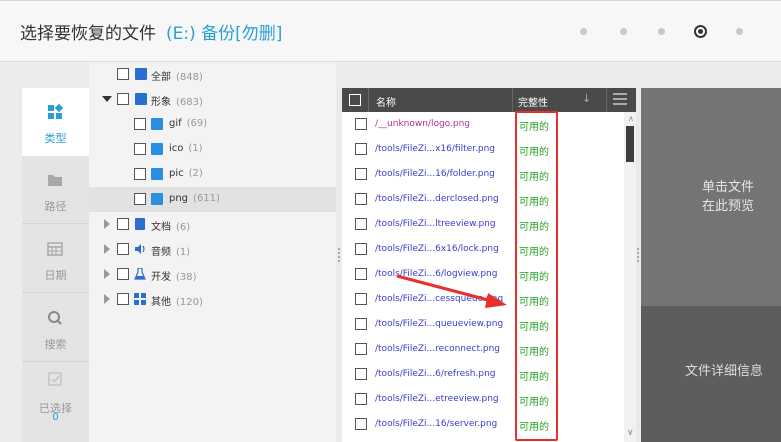 The height and width of the screenshot is (442, 781). Describe the element at coordinates (451, 291) in the screenshot. I see `annotation-arrow` at that location.